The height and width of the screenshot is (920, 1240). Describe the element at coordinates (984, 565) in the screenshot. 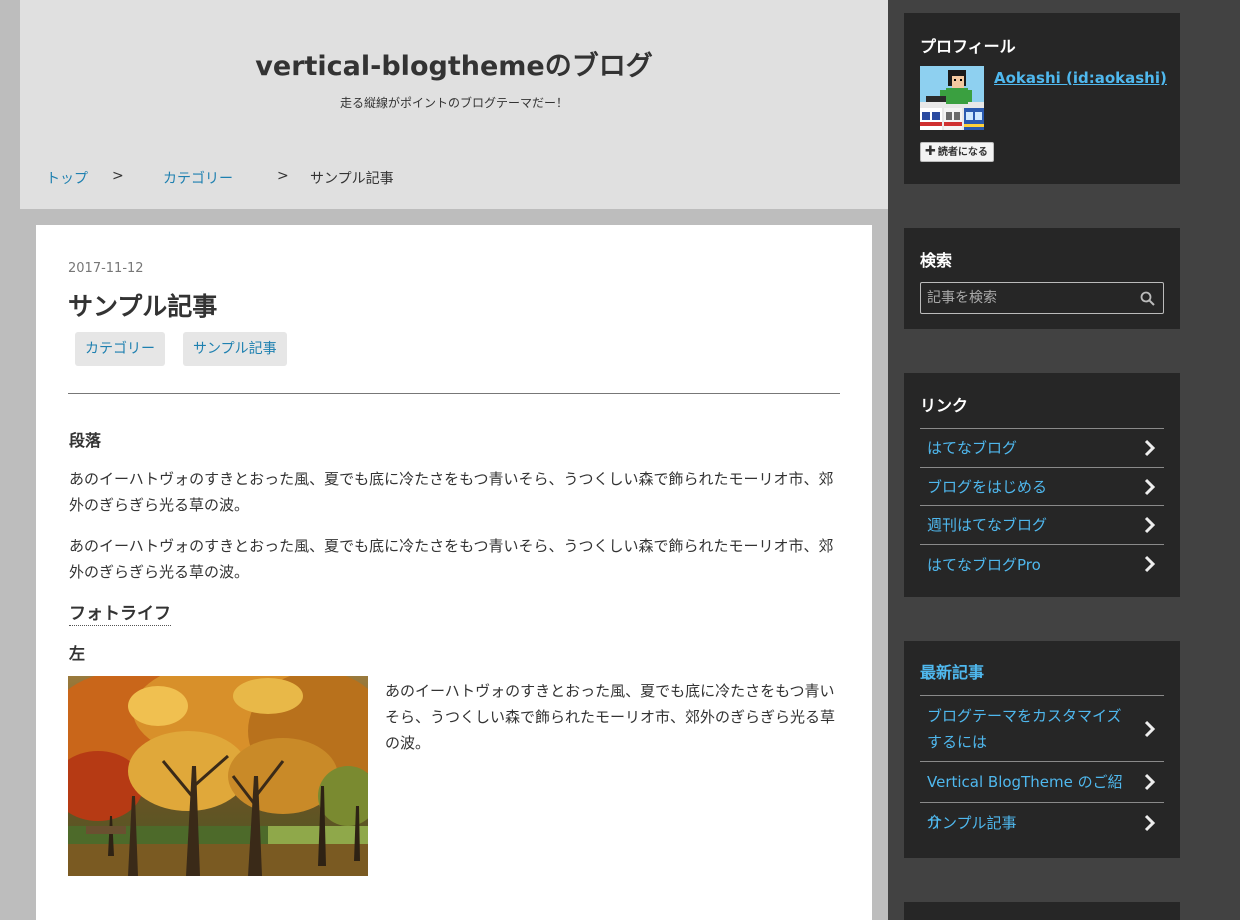

I see `link-label: はてなブログPro` at that location.